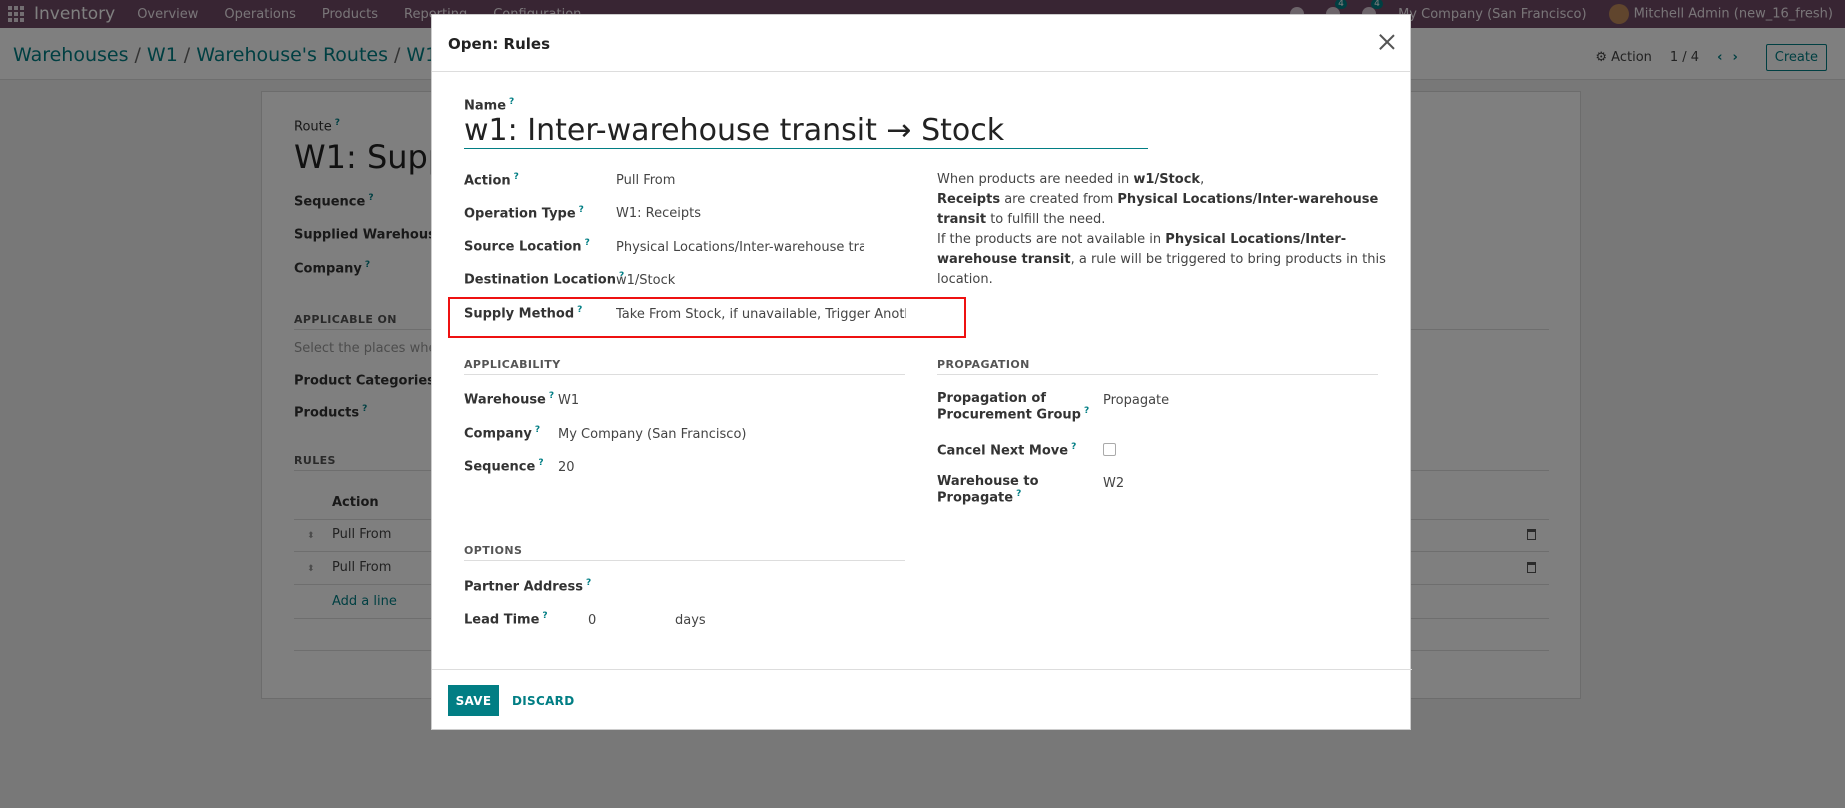 Image resolution: width=1845 pixels, height=808 pixels. Describe the element at coordinates (658, 213) in the screenshot. I see `operation-type-field: W1: Receipts` at that location.